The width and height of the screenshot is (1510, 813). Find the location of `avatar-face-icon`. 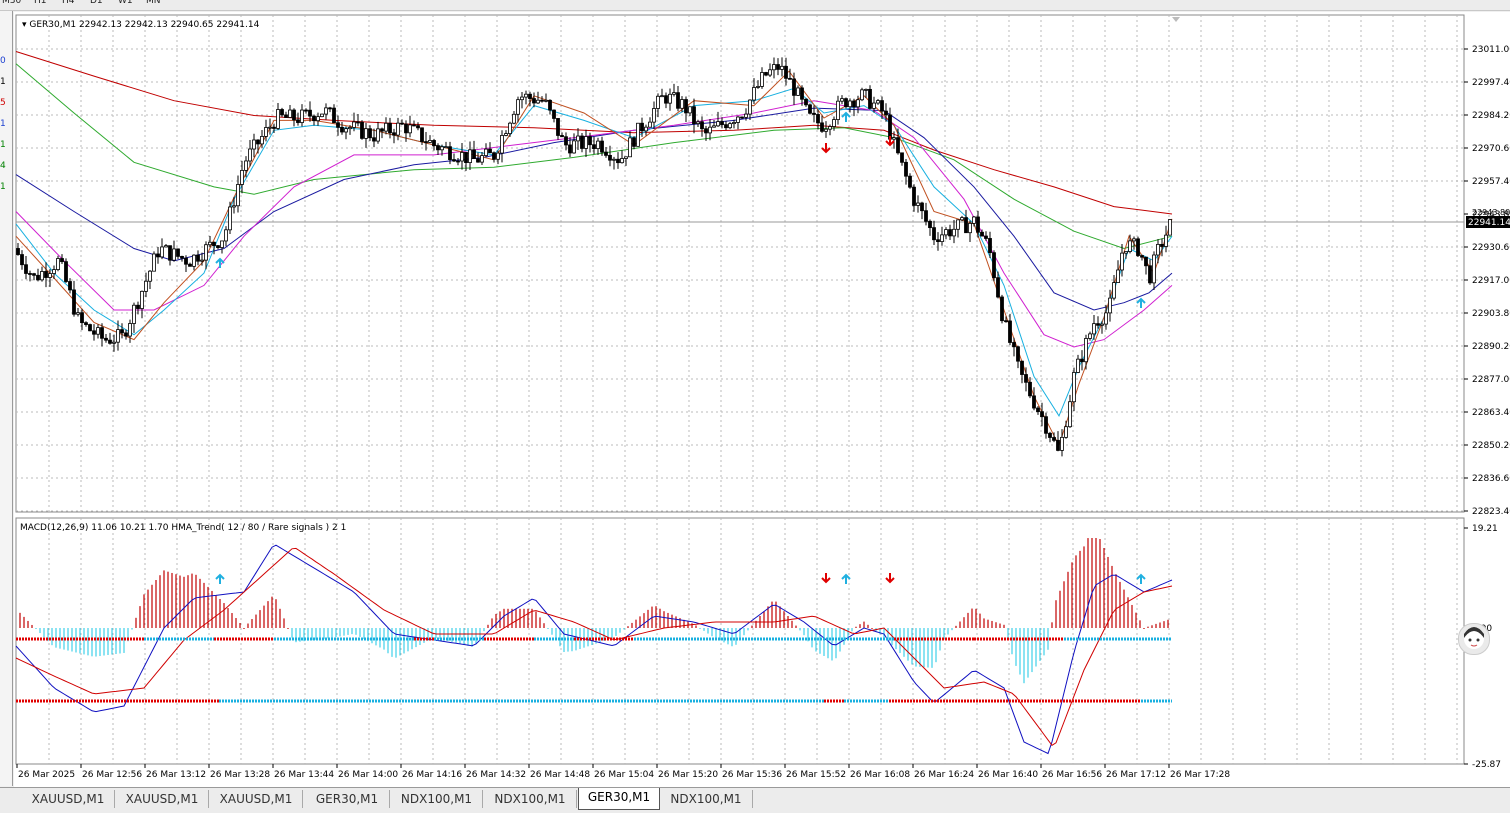

avatar-face-icon is located at coordinates (1474, 638).